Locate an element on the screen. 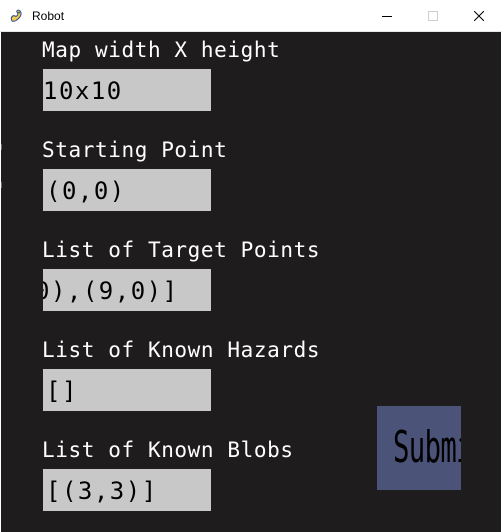 The height and width of the screenshot is (532, 502). map-size-label: Map width X height is located at coordinates (161, 50).